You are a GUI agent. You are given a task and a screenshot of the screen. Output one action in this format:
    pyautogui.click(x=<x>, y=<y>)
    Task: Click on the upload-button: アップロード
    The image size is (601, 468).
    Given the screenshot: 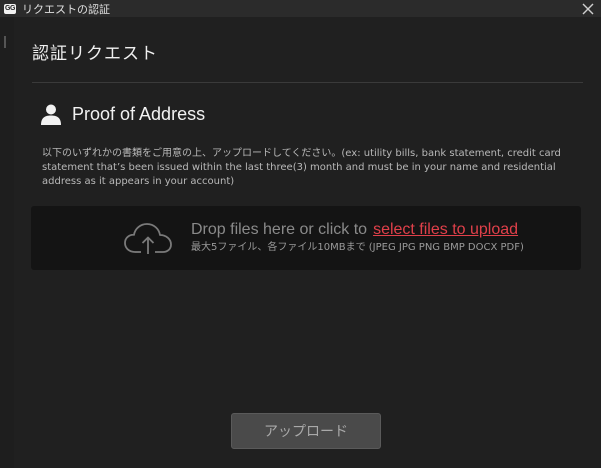 What is the action you would take?
    pyautogui.click(x=306, y=431)
    